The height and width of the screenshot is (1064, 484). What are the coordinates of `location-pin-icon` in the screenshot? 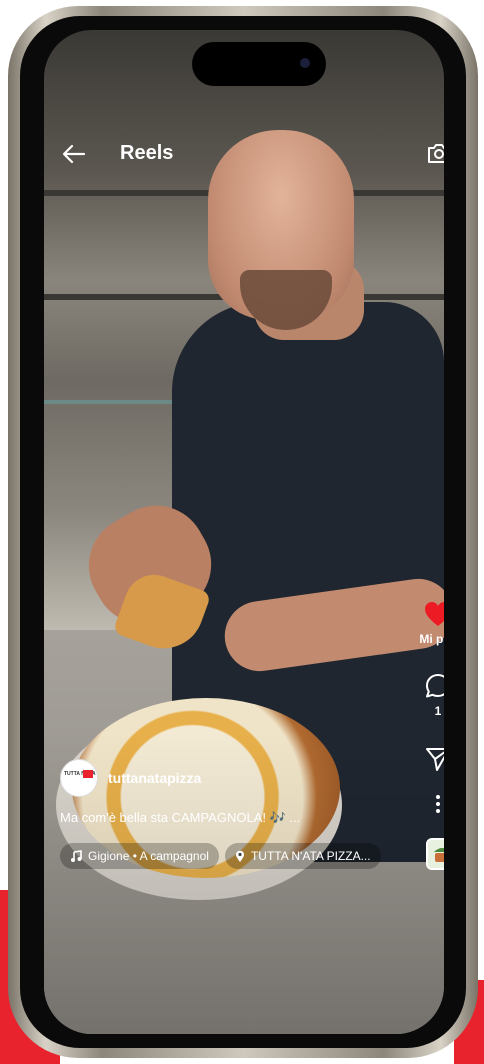 It's located at (239, 856).